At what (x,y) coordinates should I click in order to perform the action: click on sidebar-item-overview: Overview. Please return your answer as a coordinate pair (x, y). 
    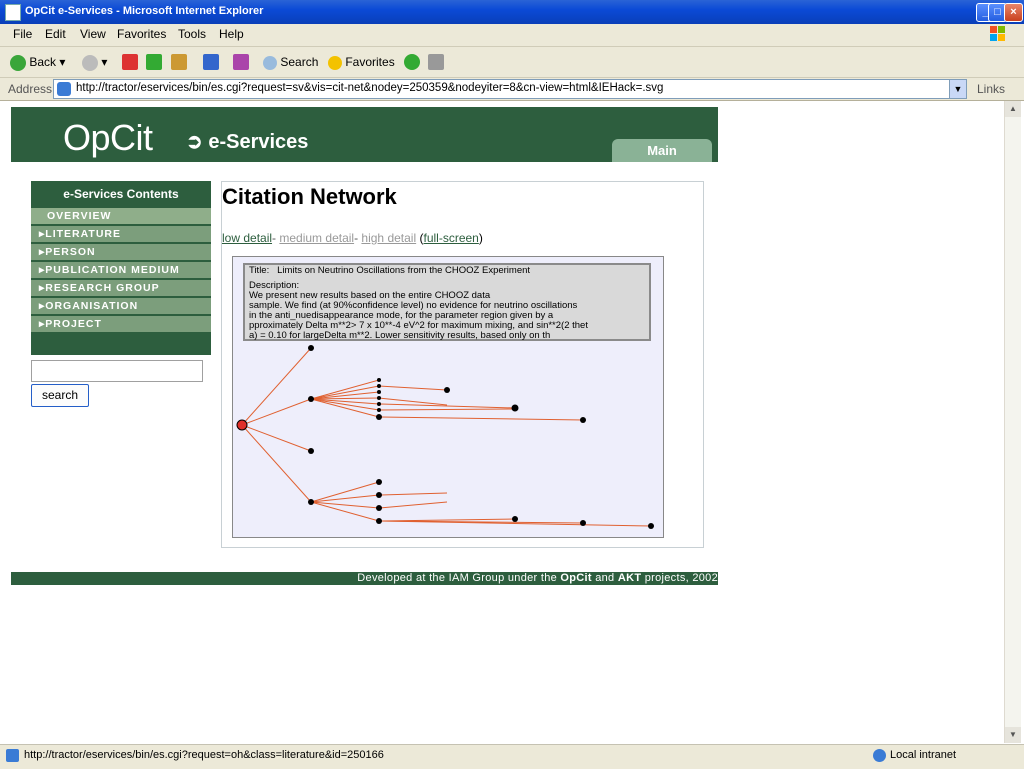
    Looking at the image, I should click on (121, 216).